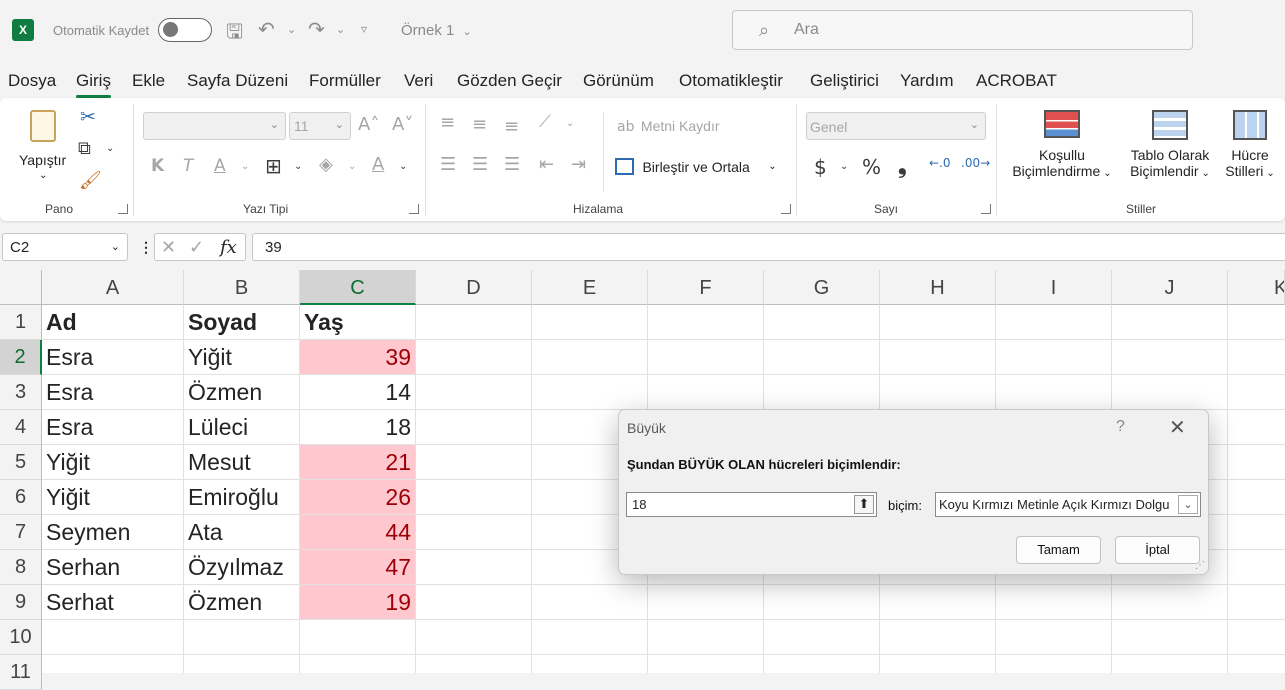 Image resolution: width=1285 pixels, height=690 pixels. Describe the element at coordinates (273, 166) in the screenshot. I see `borders-icon: ⊞` at that location.